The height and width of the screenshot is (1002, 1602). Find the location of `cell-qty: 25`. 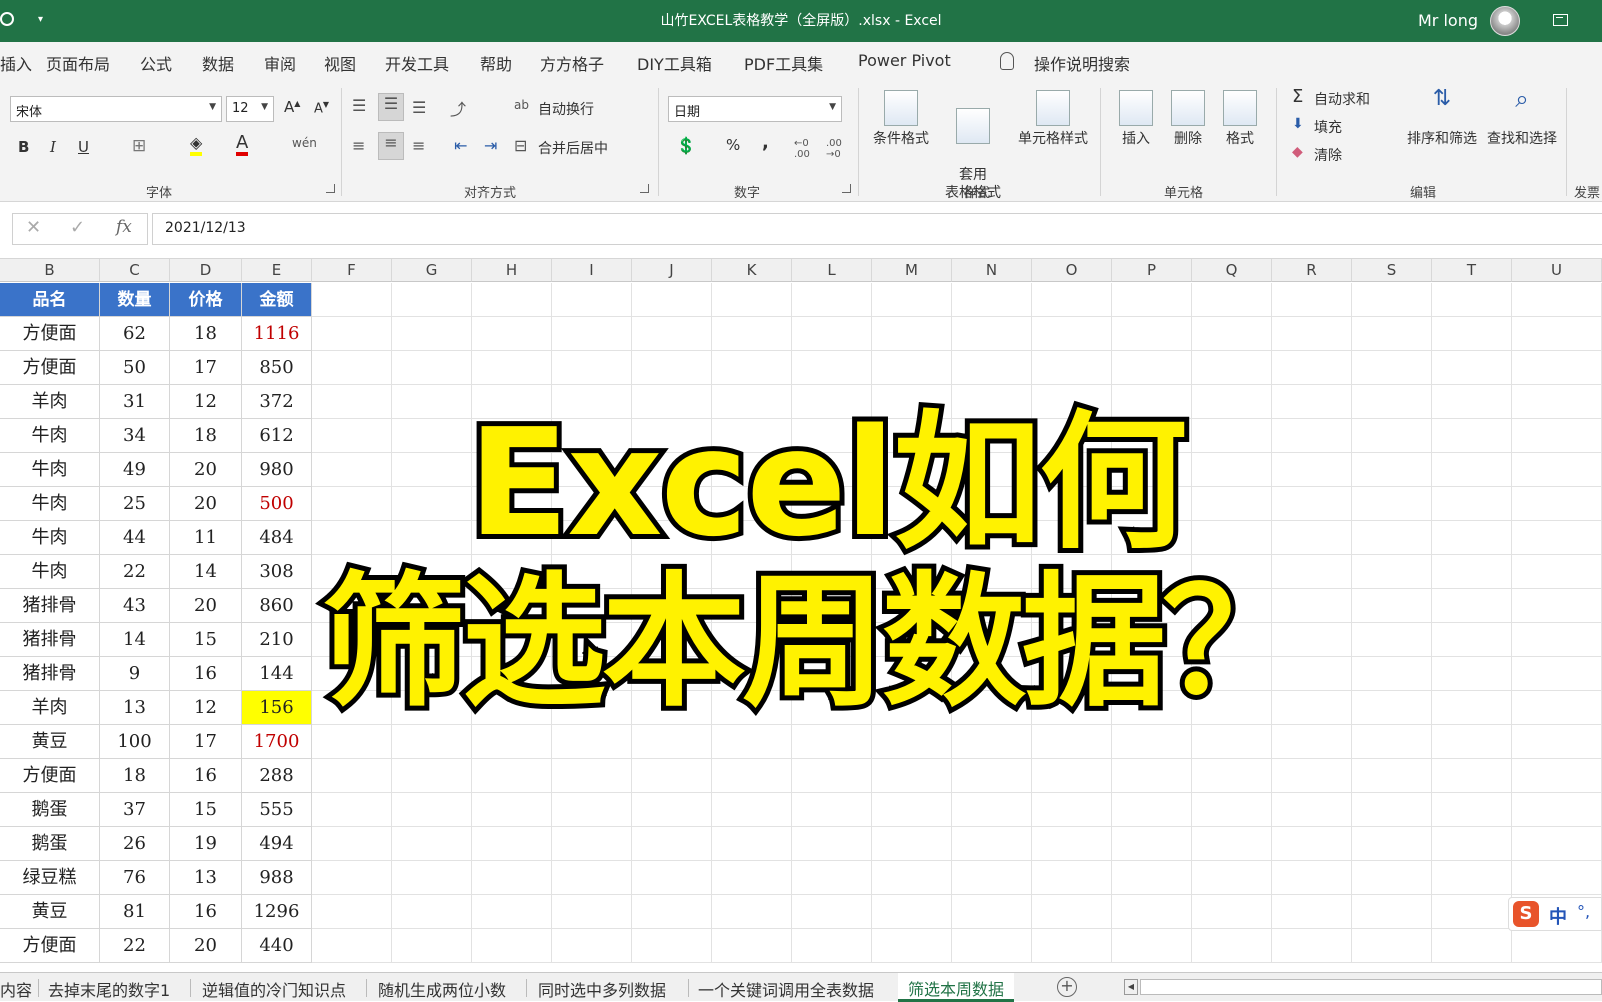

cell-qty: 25 is located at coordinates (135, 504).